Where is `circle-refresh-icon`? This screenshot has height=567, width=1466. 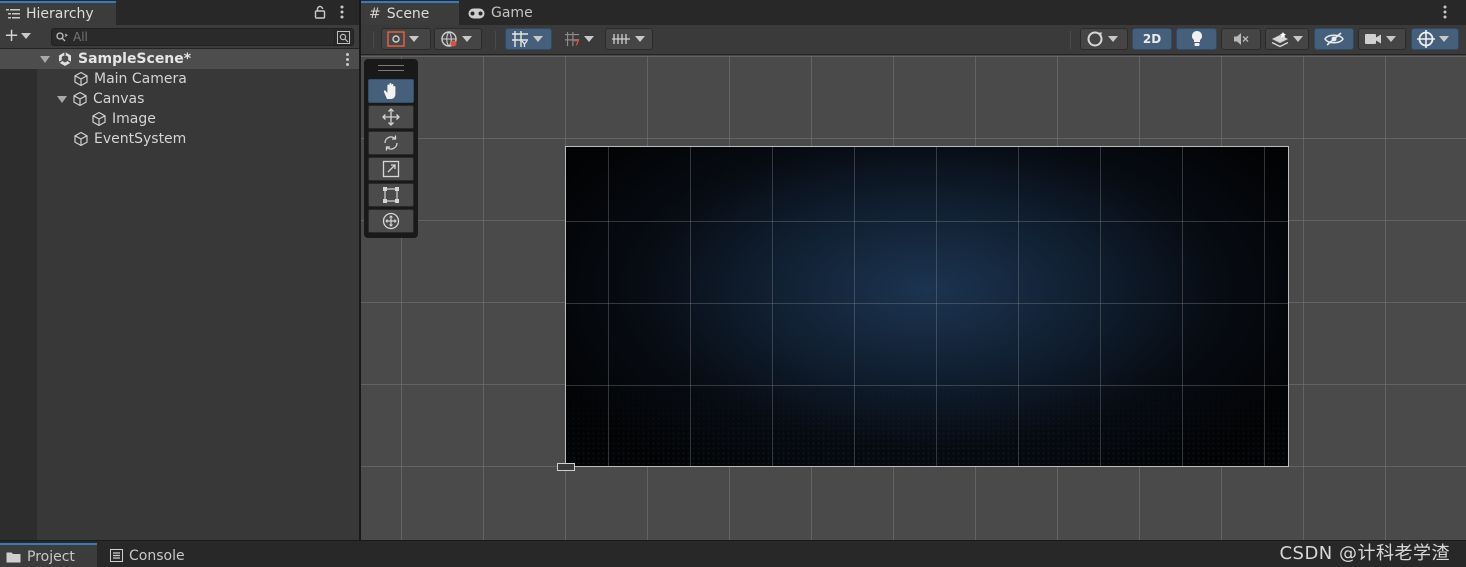 circle-refresh-icon is located at coordinates (1095, 39).